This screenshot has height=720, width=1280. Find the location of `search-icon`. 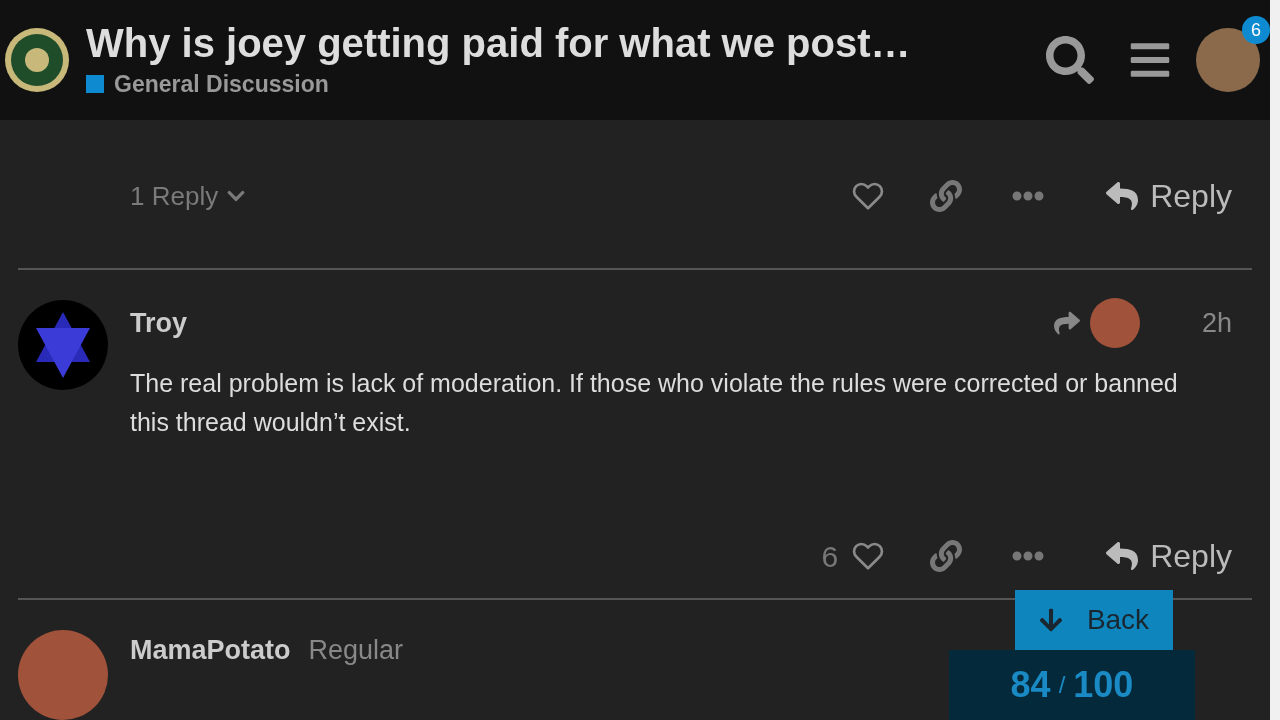

search-icon is located at coordinates (1070, 60).